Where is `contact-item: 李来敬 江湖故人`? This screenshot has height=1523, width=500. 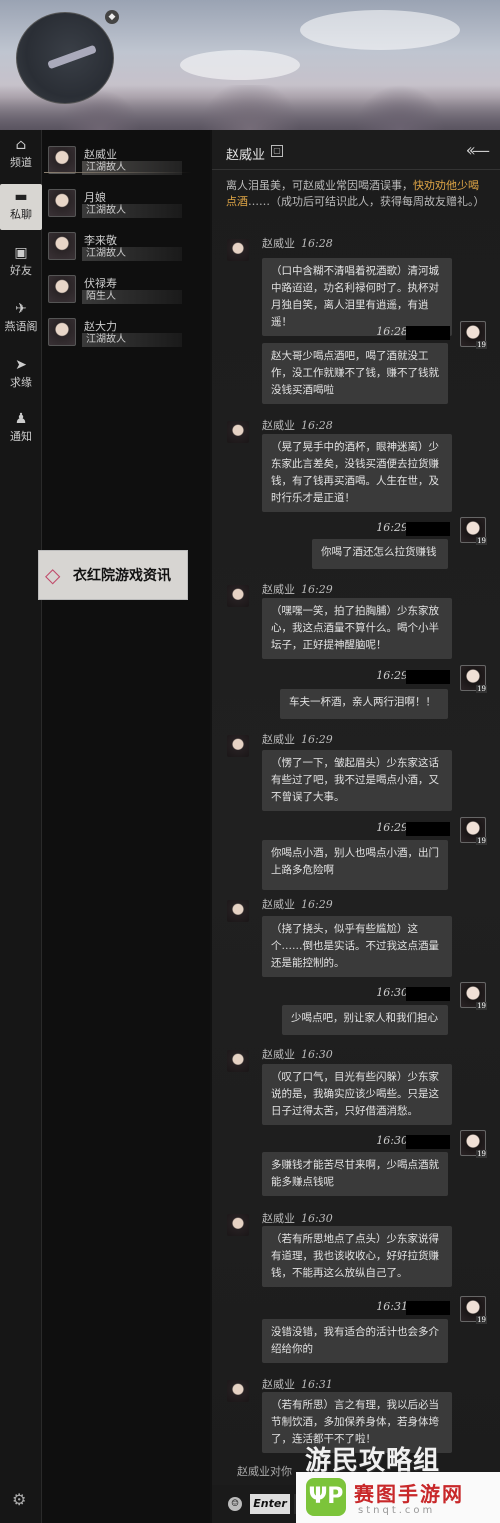 contact-item: 李来敬 江湖故人 is located at coordinates (121, 248).